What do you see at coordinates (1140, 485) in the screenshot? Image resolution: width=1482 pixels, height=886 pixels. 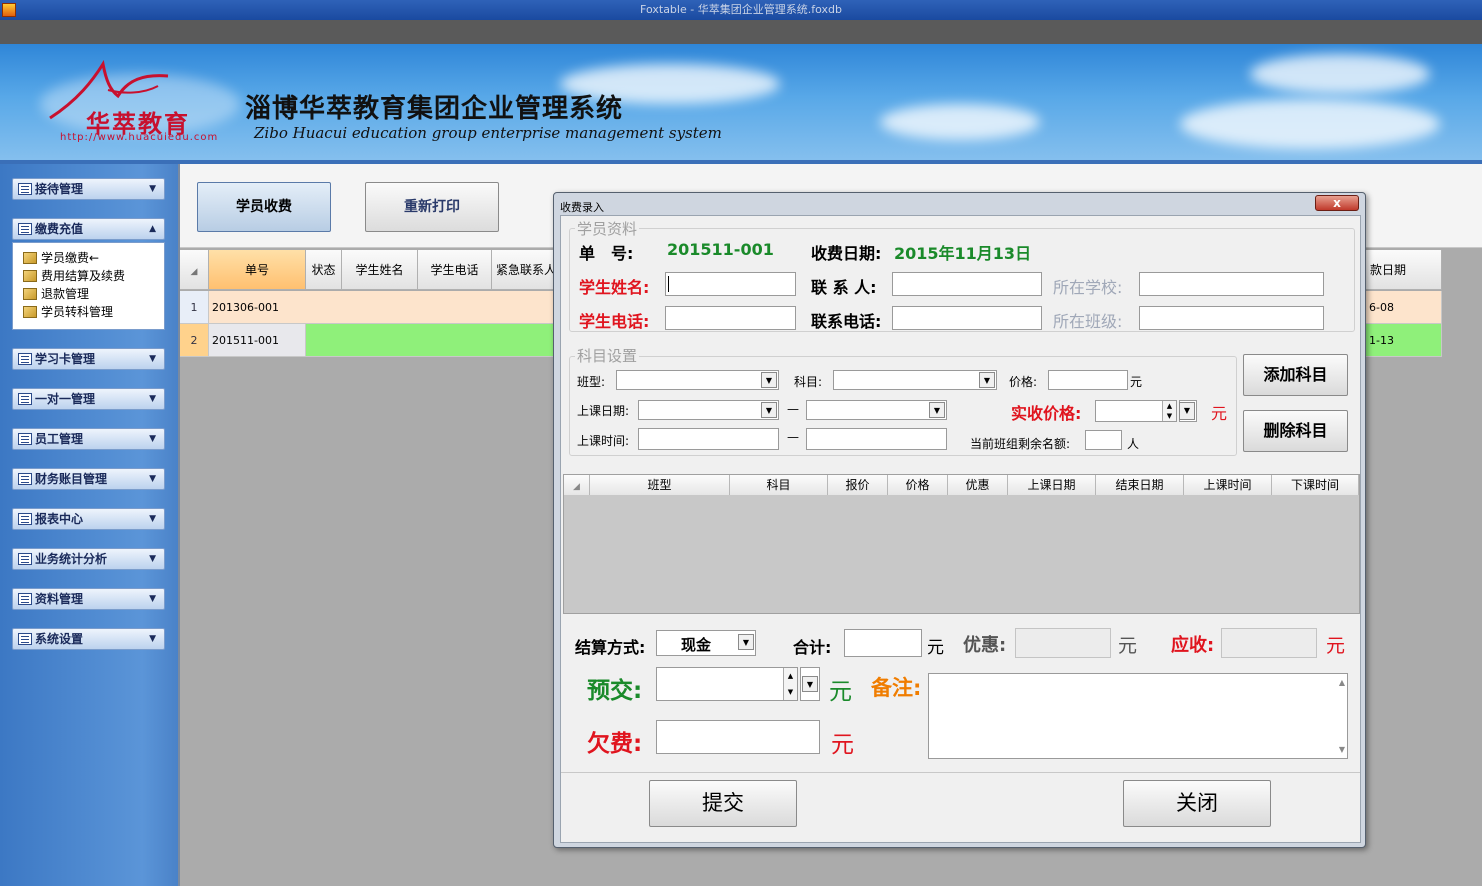 I see `column-header: 结束日期` at bounding box center [1140, 485].